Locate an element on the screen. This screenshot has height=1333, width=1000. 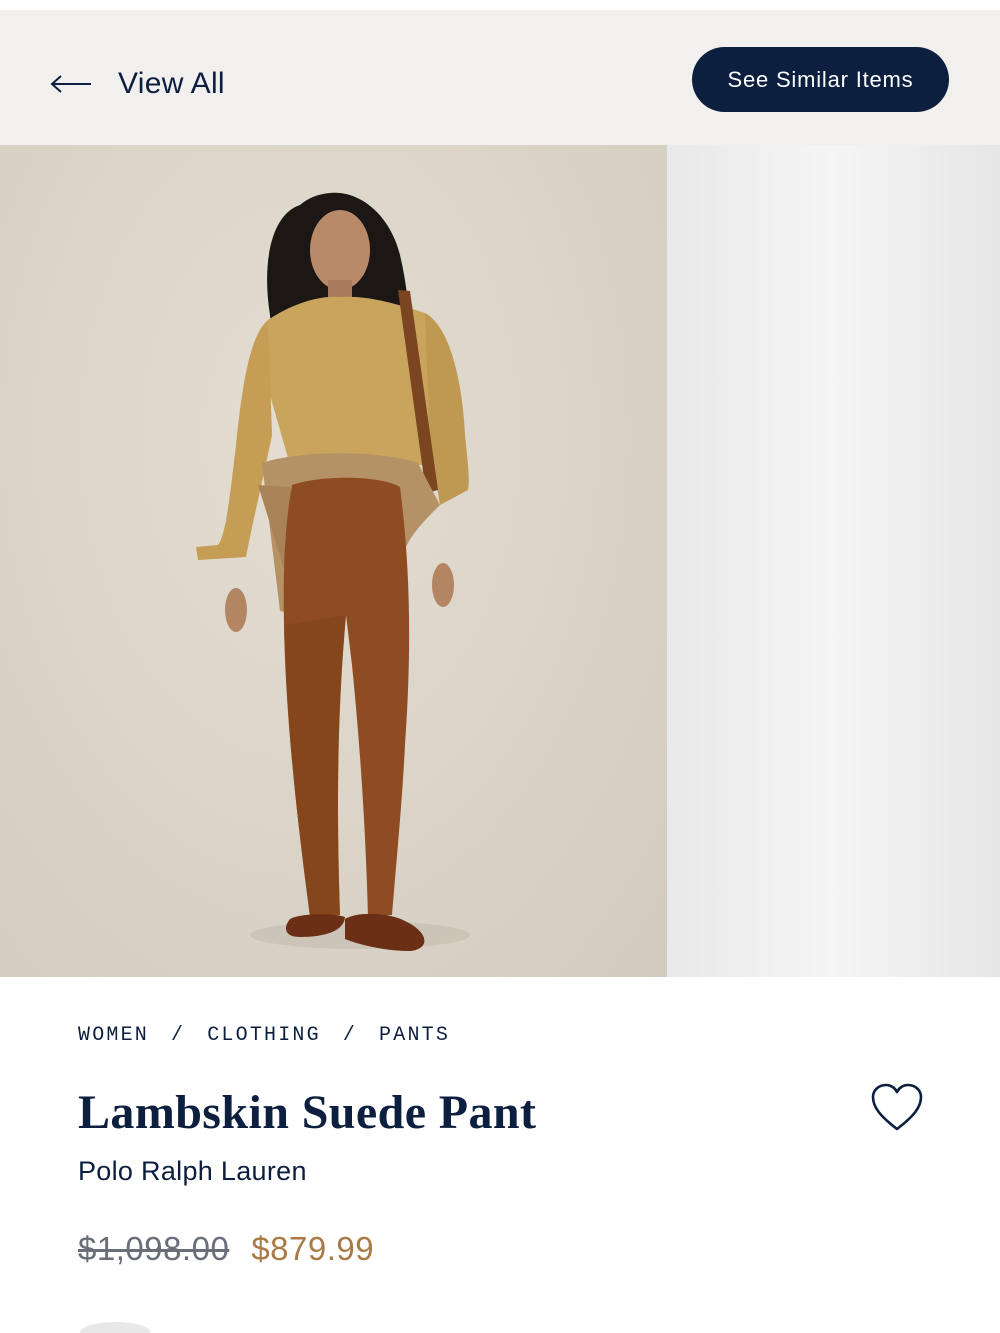
breadcrumb-clothing: CLOTHING is located at coordinates (264, 1035).